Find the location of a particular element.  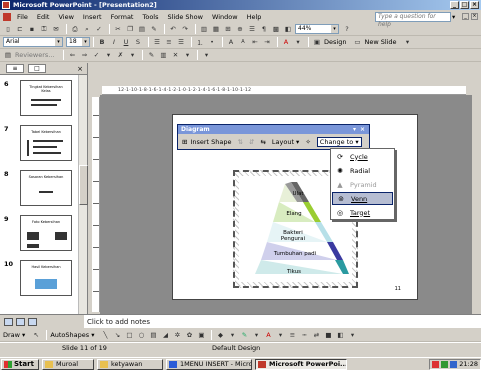

increase-indent-icon: ⇥ is located at coordinates (267, 42).